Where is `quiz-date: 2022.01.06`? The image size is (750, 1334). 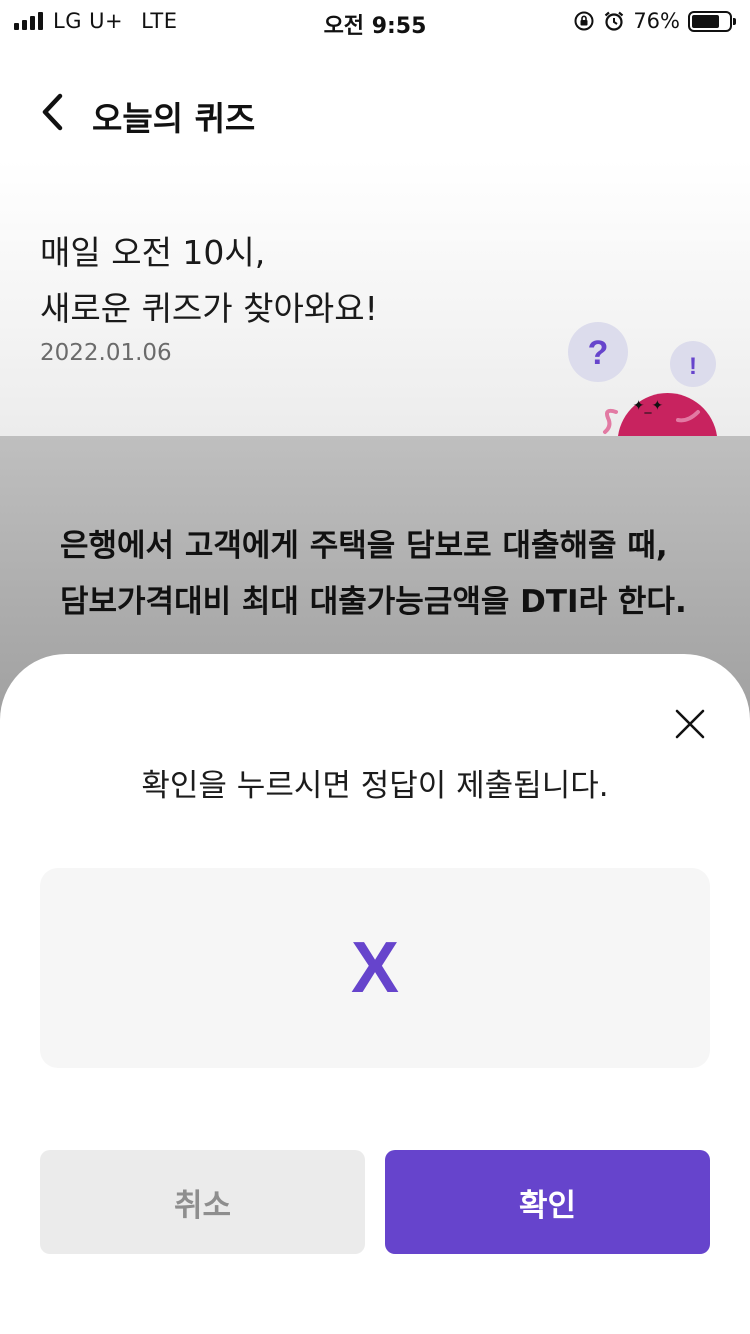
quiz-date: 2022.01.06 is located at coordinates (106, 353).